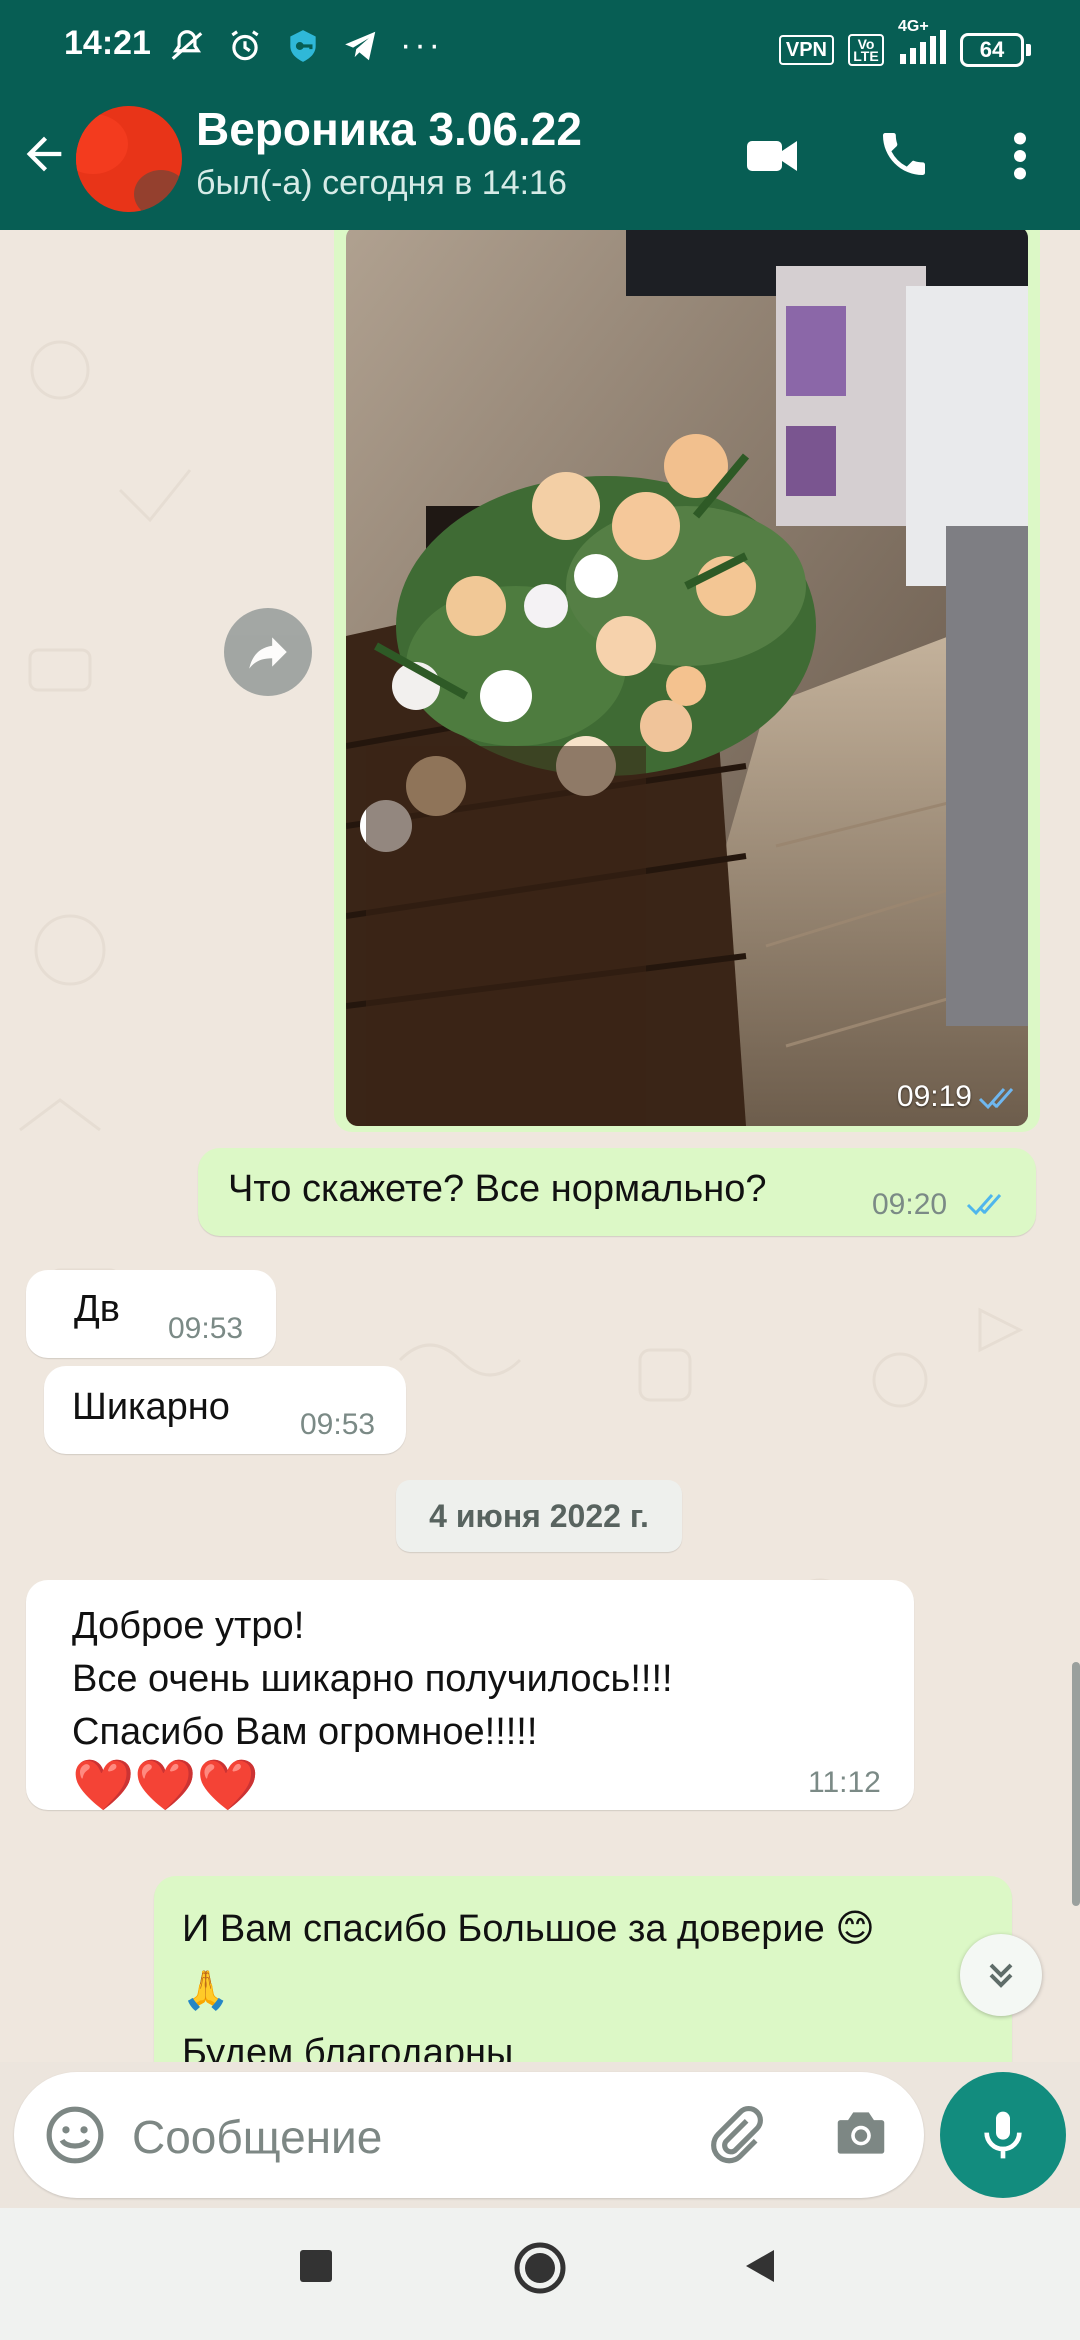 The width and height of the screenshot is (1080, 2340). What do you see at coordinates (540, 46) in the screenshot?
I see `status-bar: 14:21 ··· VPN Vo LTE 4G+ 64` at bounding box center [540, 46].